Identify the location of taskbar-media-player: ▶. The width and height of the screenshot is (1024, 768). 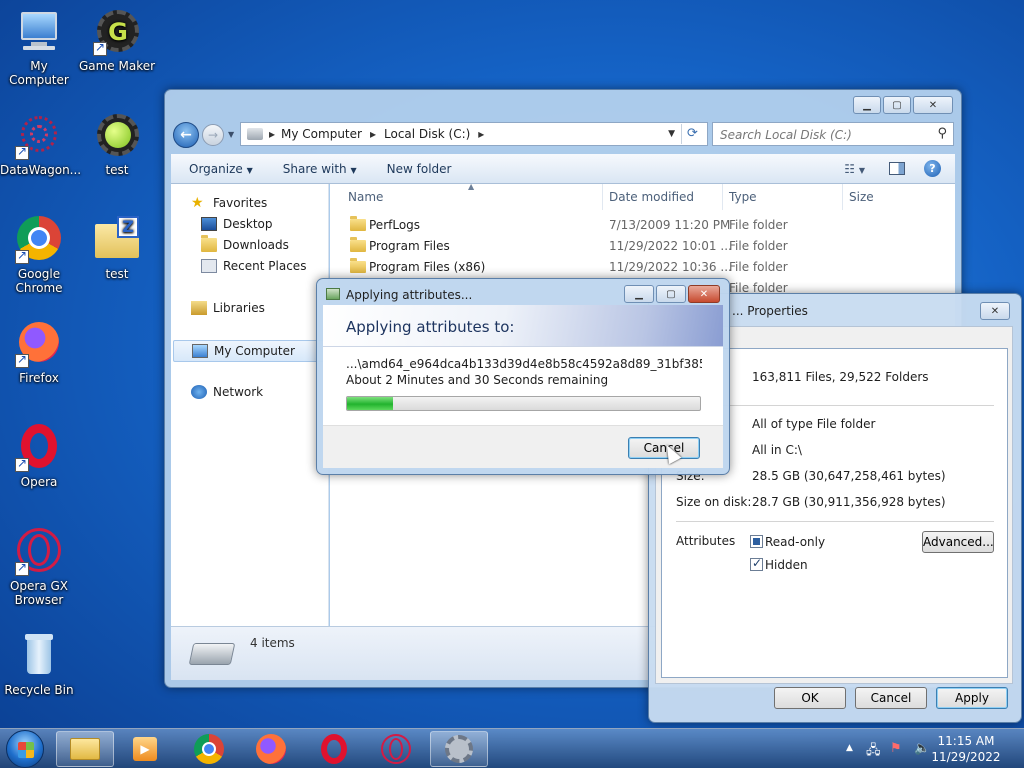
(145, 749).